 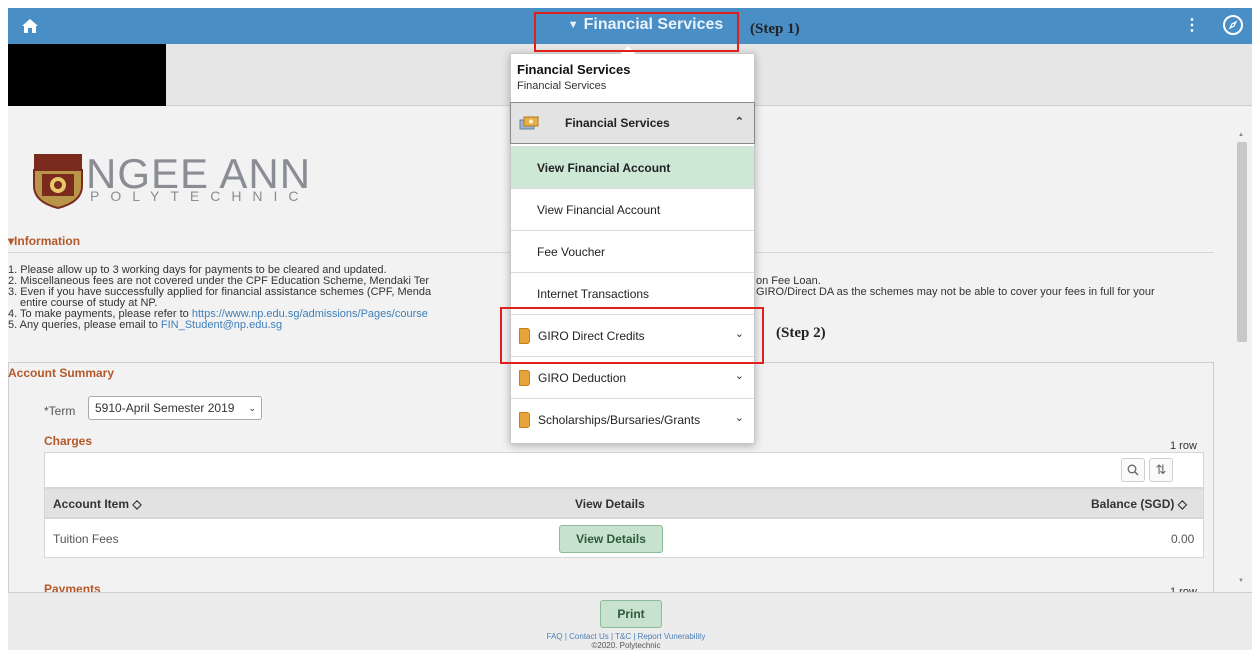 What do you see at coordinates (626, 645) in the screenshot?
I see `footer-copyright: ©2020. Polytechnic` at bounding box center [626, 645].